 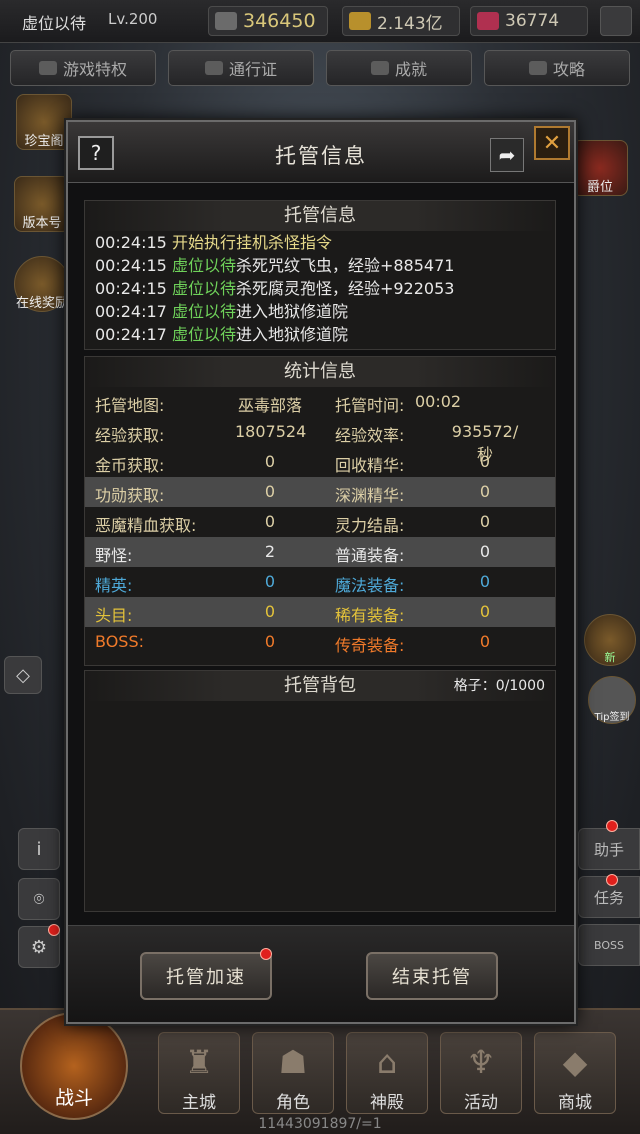 I want to click on tab-privilege: 游戏特权, so click(x=83, y=68).